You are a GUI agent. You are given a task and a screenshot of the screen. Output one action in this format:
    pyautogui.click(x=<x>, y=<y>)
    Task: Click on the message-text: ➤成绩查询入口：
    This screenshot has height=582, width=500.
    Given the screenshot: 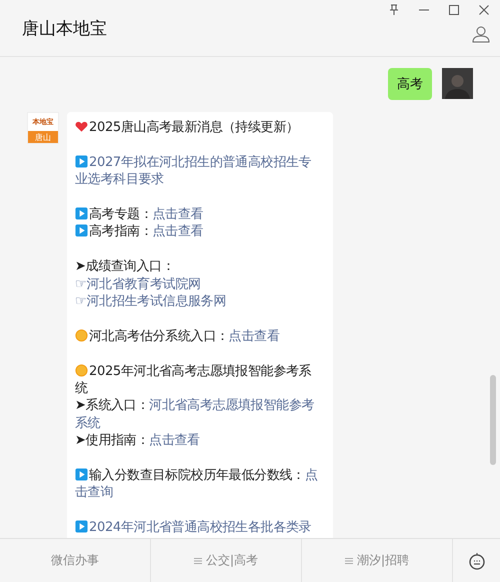 What is the action you would take?
    pyautogui.click(x=124, y=266)
    